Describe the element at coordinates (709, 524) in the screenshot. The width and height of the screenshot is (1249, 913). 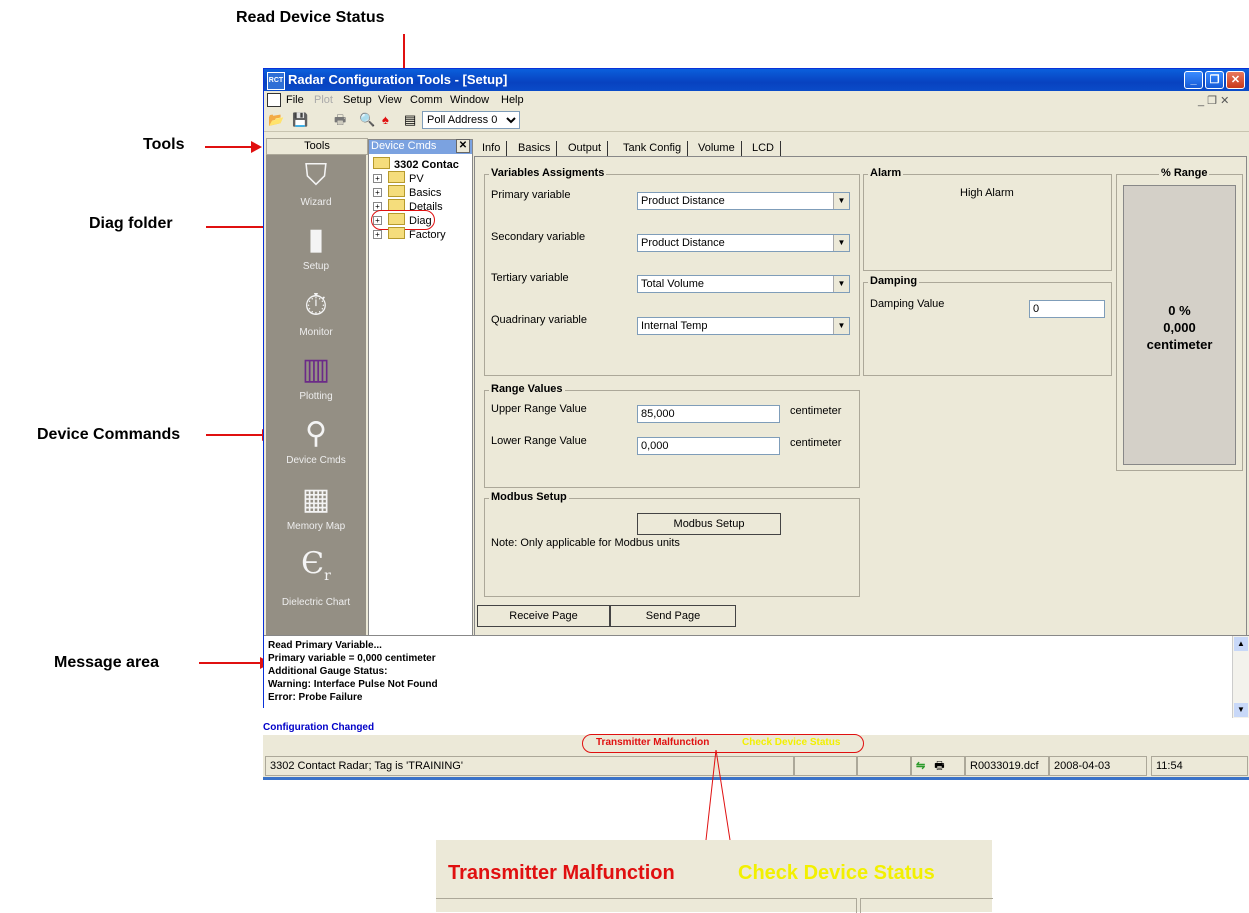
I see `modbus-setup-button: Modbus Setup` at that location.